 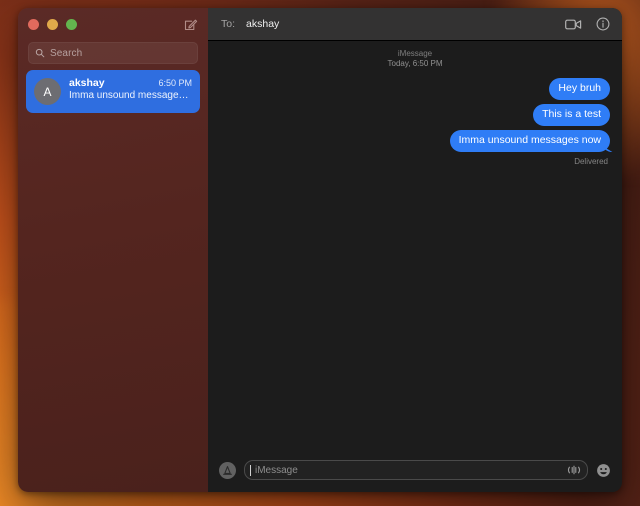 What do you see at coordinates (262, 24) in the screenshot?
I see `recipient-name: akshay` at bounding box center [262, 24].